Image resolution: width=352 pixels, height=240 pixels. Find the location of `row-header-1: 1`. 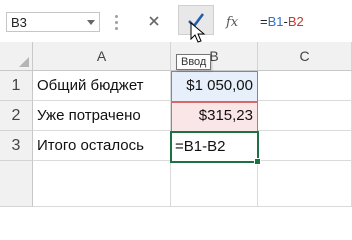

row-header-1: 1 is located at coordinates (16, 86).